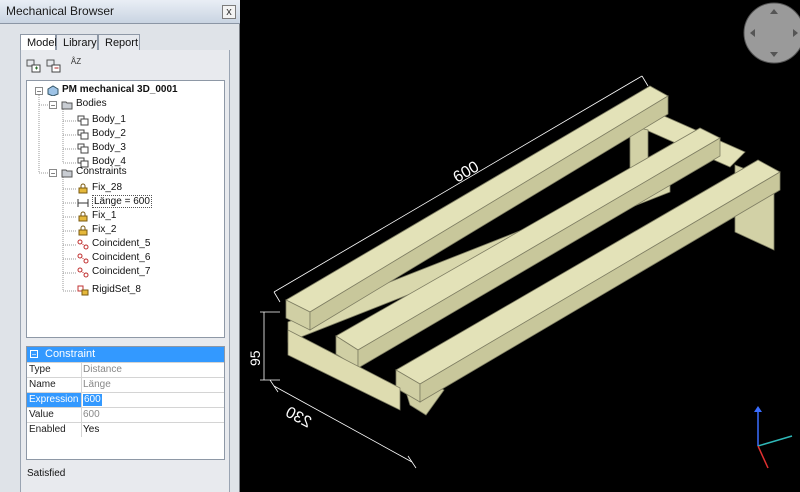  Describe the element at coordinates (97, 384) in the screenshot. I see `property-value: Länge` at that location.